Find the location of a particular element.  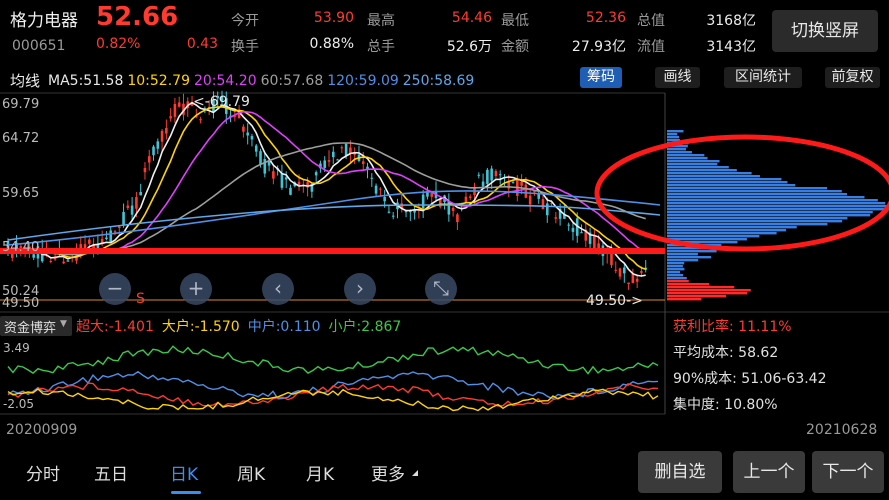

sell-marker: S is located at coordinates (140, 299).